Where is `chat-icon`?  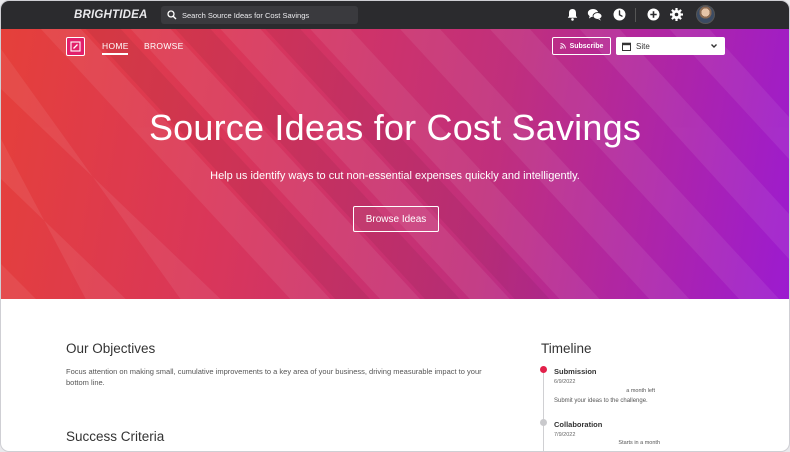 chat-icon is located at coordinates (595, 14).